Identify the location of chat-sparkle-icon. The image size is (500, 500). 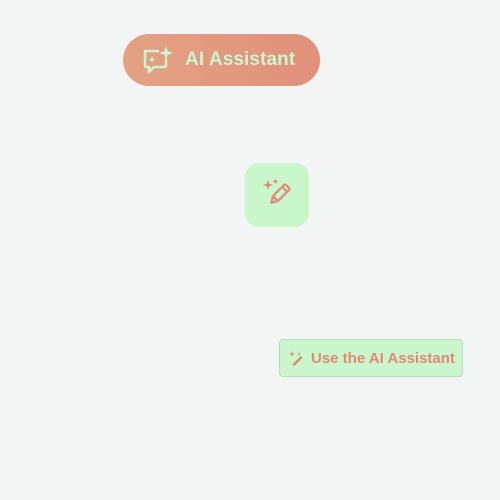
(159, 60).